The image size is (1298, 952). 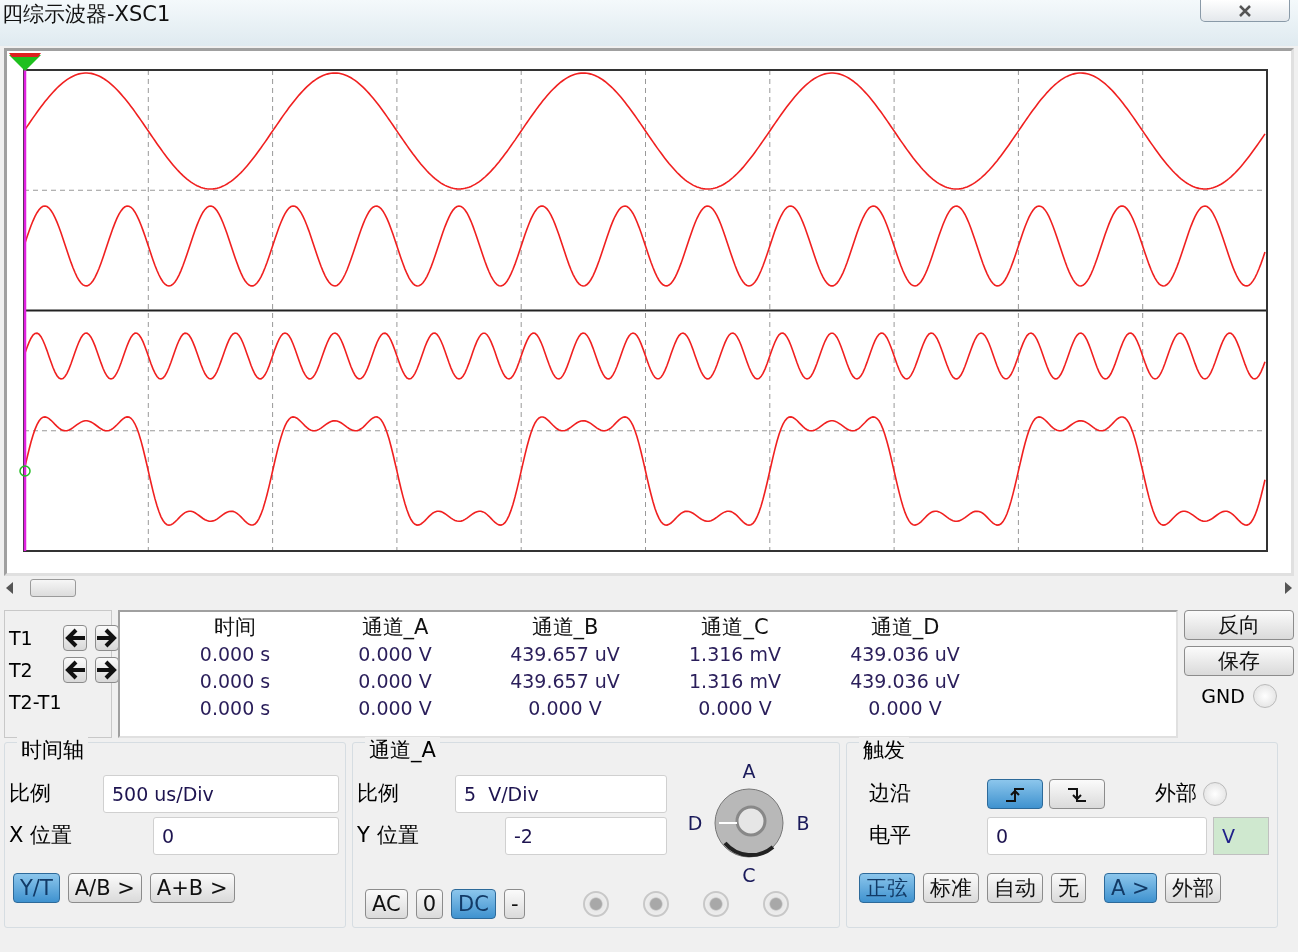 What do you see at coordinates (35, 702) in the screenshot?
I see `cursor-label: T2-T1` at bounding box center [35, 702].